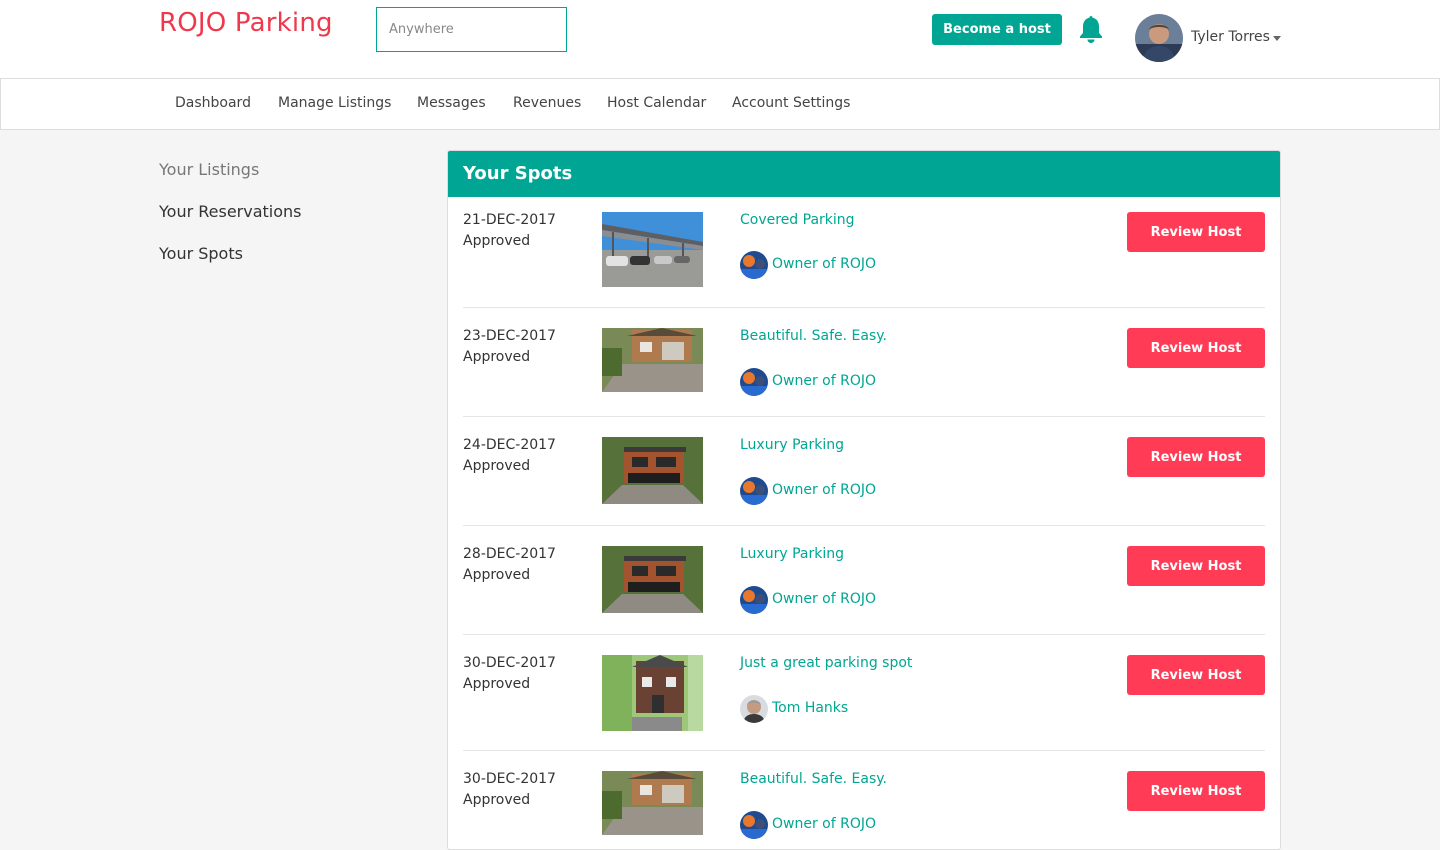 The height and width of the screenshot is (850, 1440). Describe the element at coordinates (656, 103) in the screenshot. I see `nav-item-host-calendar: Host Calendar` at that location.